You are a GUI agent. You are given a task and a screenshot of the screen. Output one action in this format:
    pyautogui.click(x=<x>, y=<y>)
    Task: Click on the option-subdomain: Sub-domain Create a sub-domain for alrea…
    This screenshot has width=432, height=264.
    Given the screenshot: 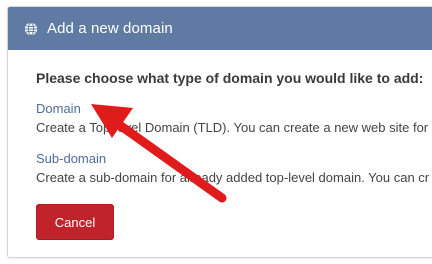 What is the action you would take?
    pyautogui.click(x=234, y=168)
    